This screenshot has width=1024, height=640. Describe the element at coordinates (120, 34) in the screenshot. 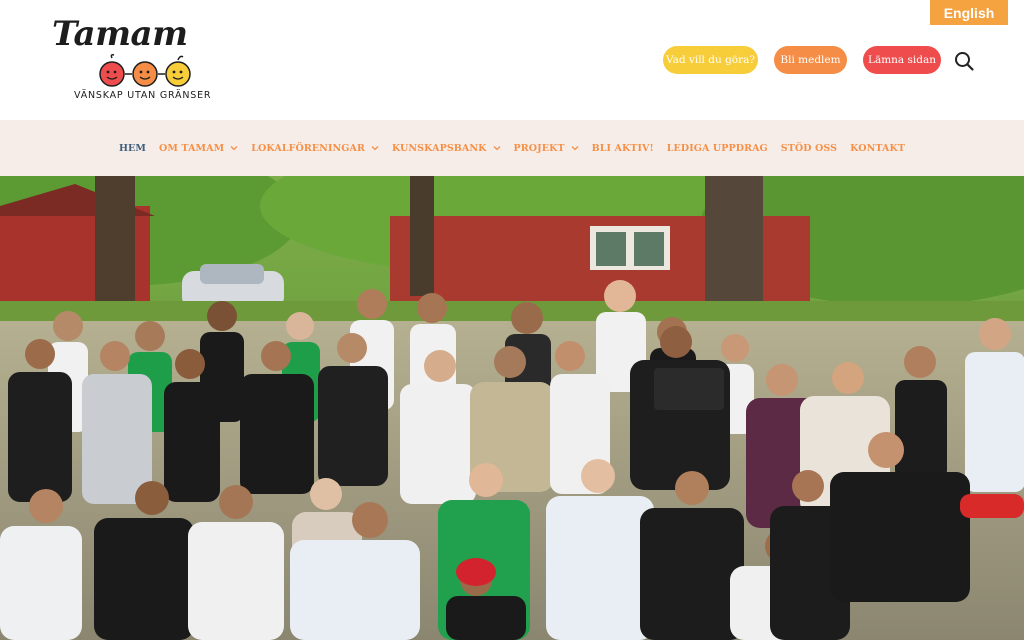

I see `logo-wordmark: Tamam` at that location.